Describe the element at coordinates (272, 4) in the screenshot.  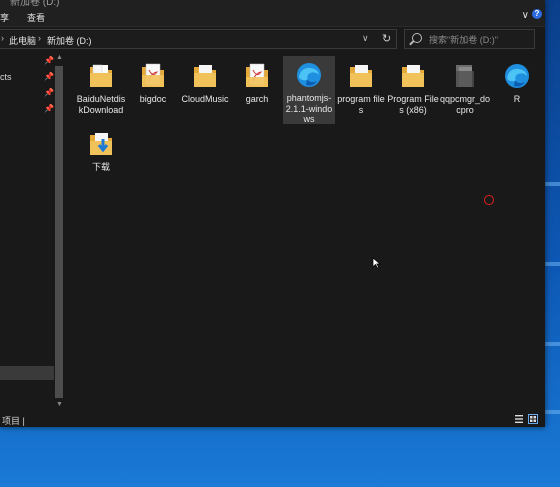
I see `title-bar: 新加卷 (D:) —` at that location.